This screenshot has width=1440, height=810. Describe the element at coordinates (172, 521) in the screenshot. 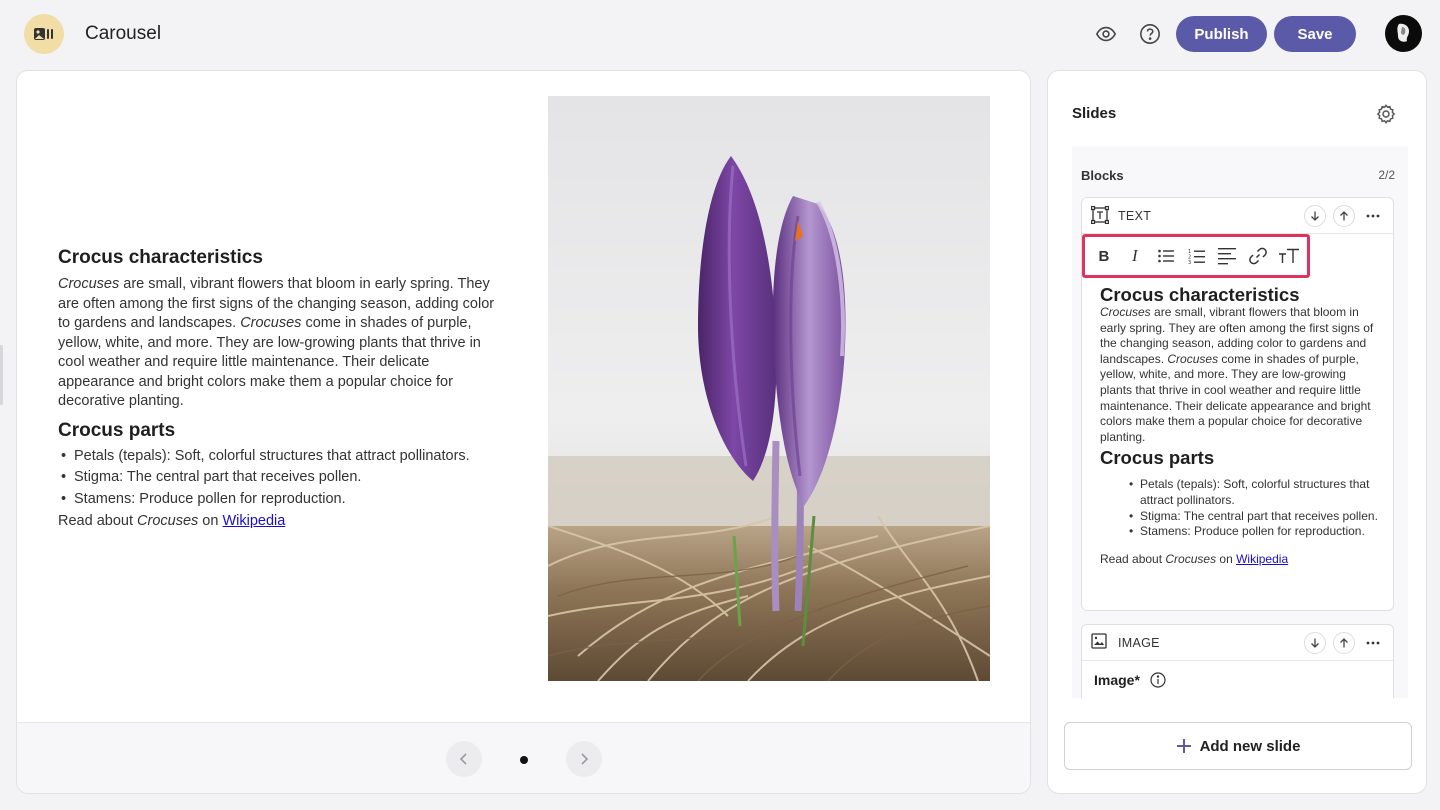

I see `read-more-line: Read about Crocuses on Wikipedia` at that location.